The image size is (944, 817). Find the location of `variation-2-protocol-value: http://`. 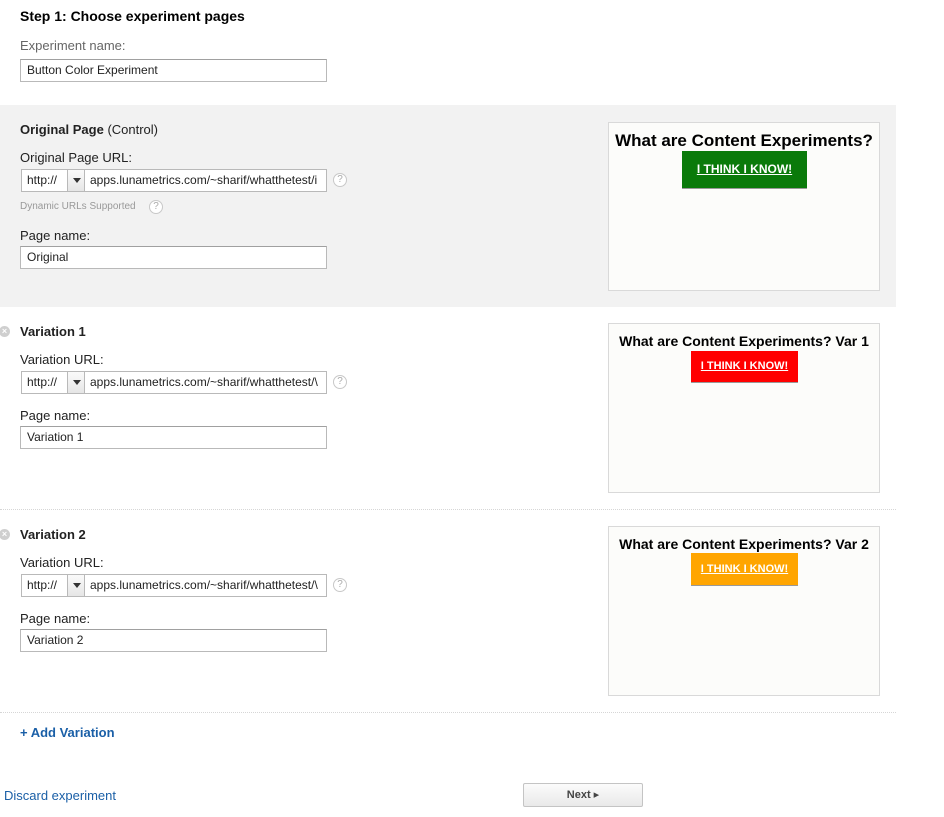

variation-2-protocol-value: http:// is located at coordinates (42, 585).